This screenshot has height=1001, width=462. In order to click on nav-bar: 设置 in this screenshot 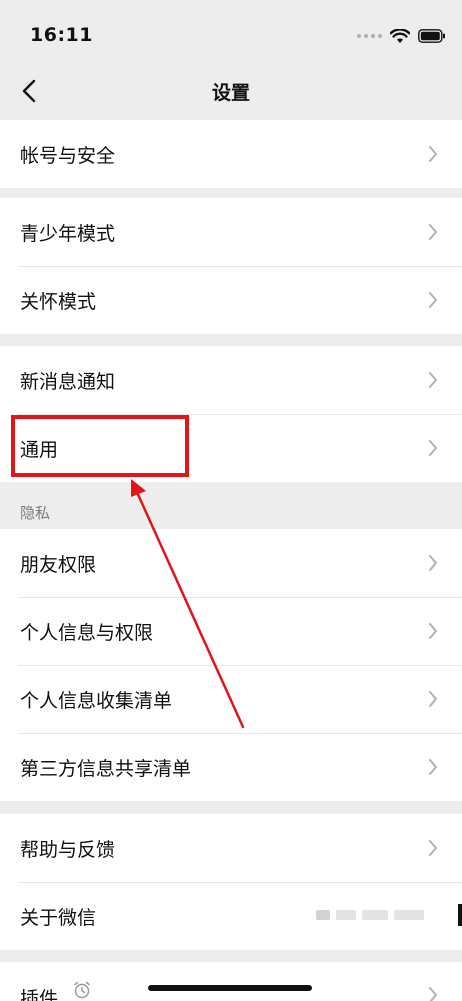, I will do `click(231, 91)`.